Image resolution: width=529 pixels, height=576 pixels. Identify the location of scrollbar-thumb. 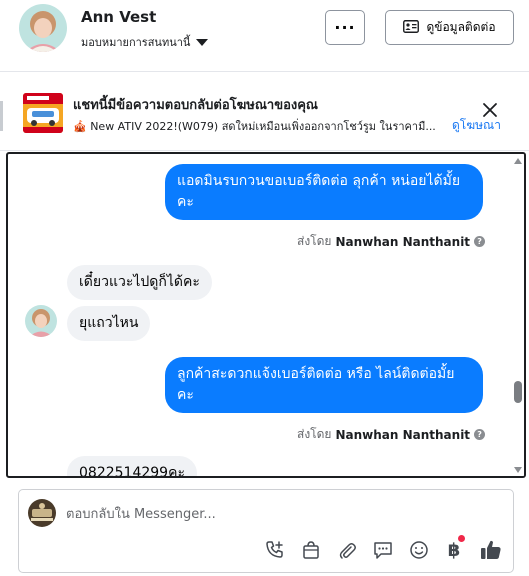
(518, 392).